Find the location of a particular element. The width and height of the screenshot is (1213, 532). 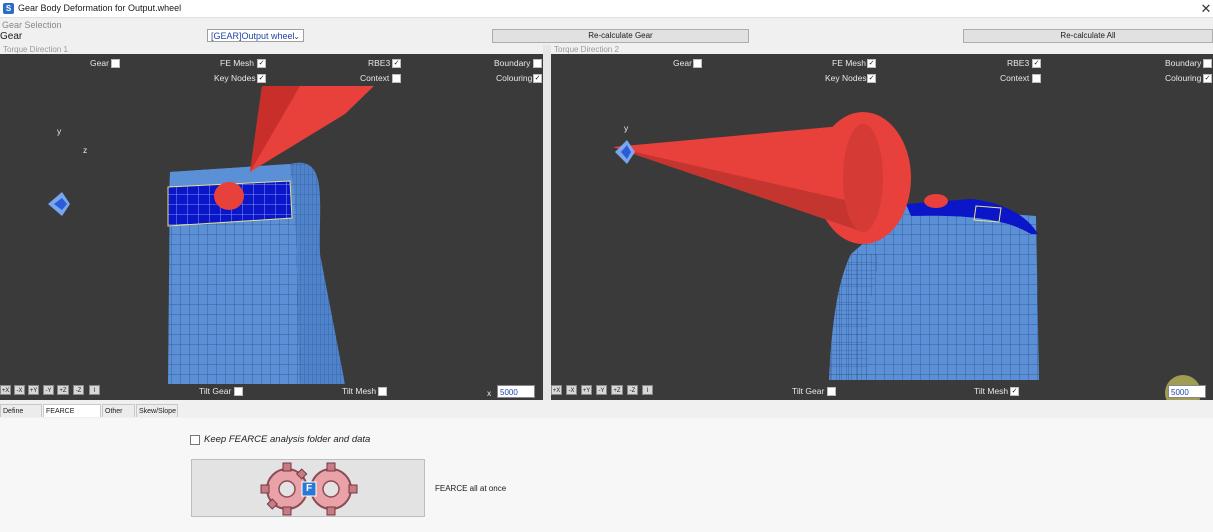

vp1-tilt-mesh-checkbox is located at coordinates (382, 391).